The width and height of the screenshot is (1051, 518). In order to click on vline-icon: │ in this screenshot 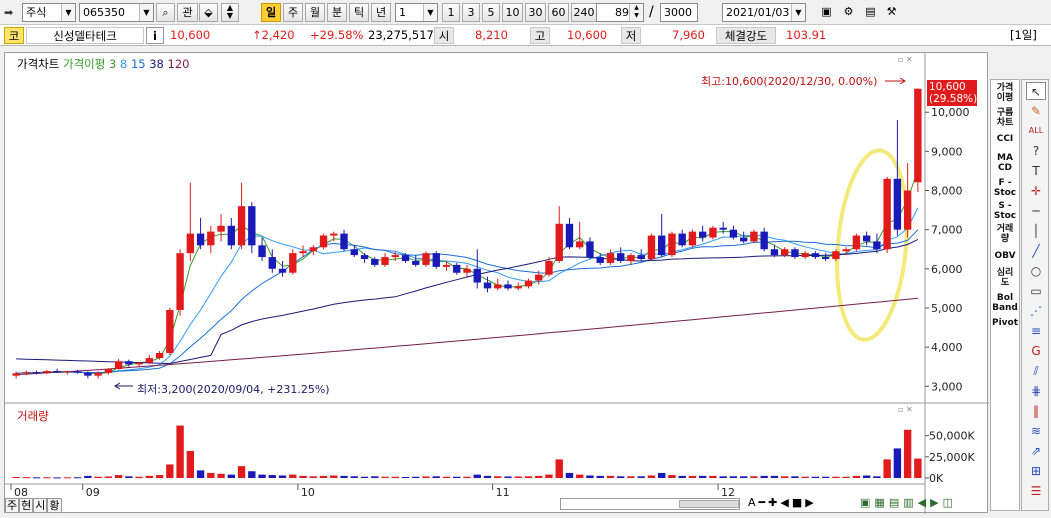, I will do `click(1036, 231)`.